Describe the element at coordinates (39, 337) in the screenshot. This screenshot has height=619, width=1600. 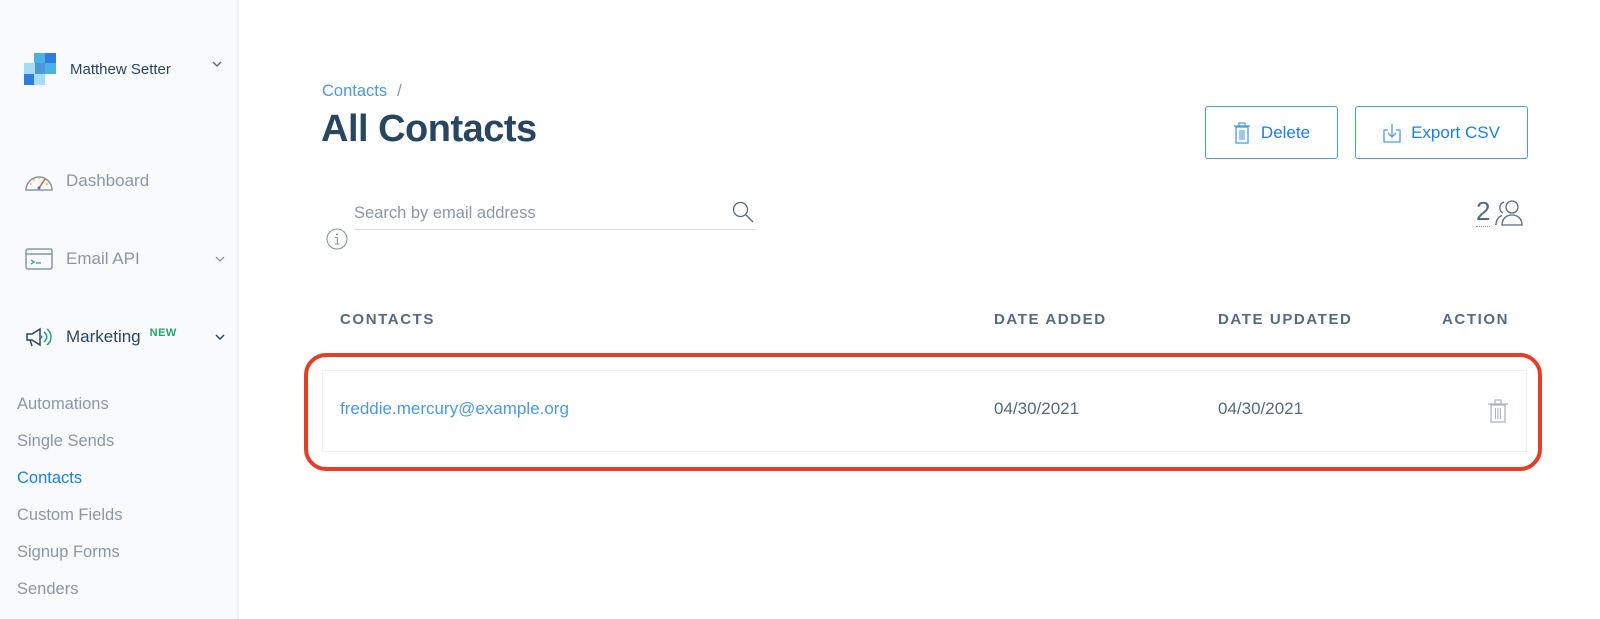
I see `megaphone-icon` at that location.